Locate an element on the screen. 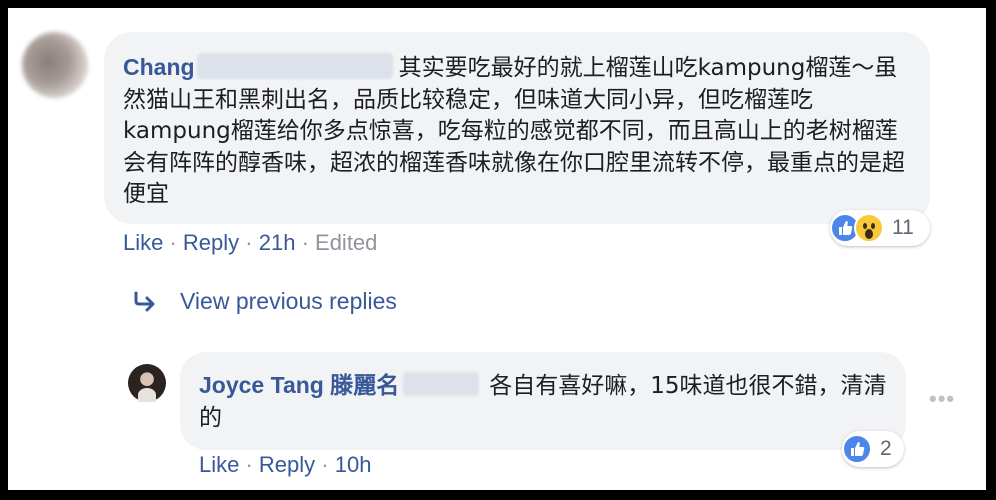 The width and height of the screenshot is (996, 500). reply-actions: Like · Reply · 10h is located at coordinates (285, 464).